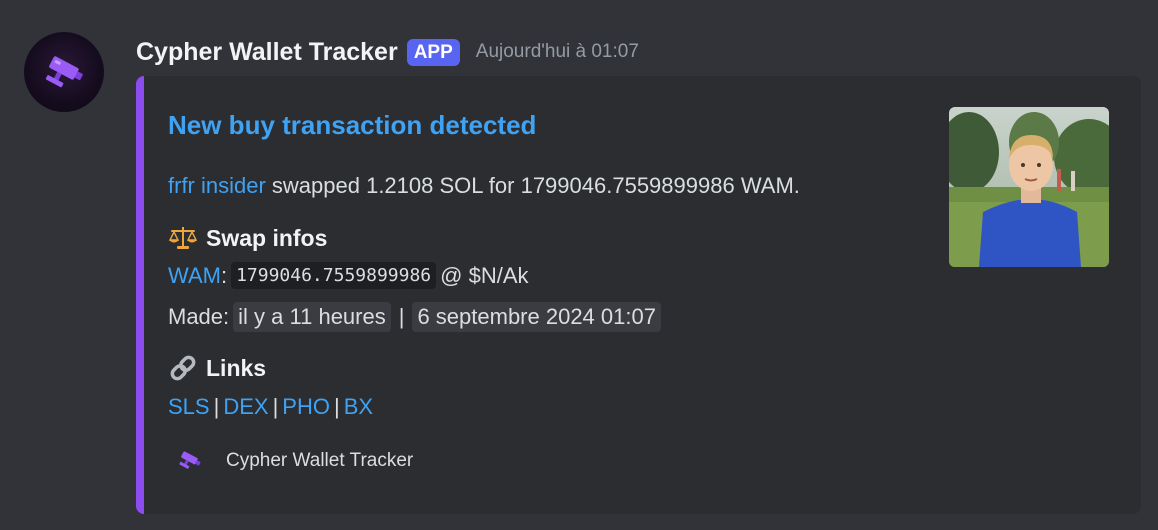  Describe the element at coordinates (267, 52) in the screenshot. I see `author-name: Cypher Wallet Tracker` at that location.